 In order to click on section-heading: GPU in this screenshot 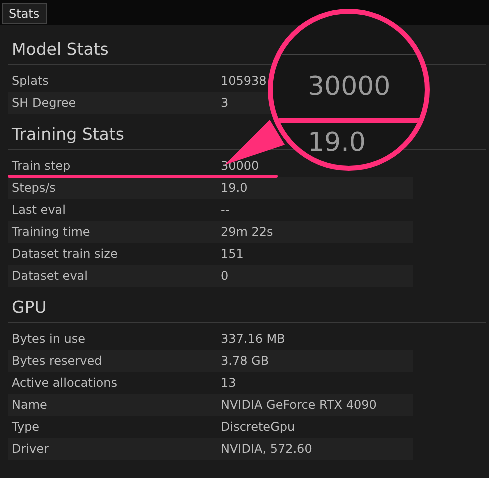, I will do `click(247, 307)`.